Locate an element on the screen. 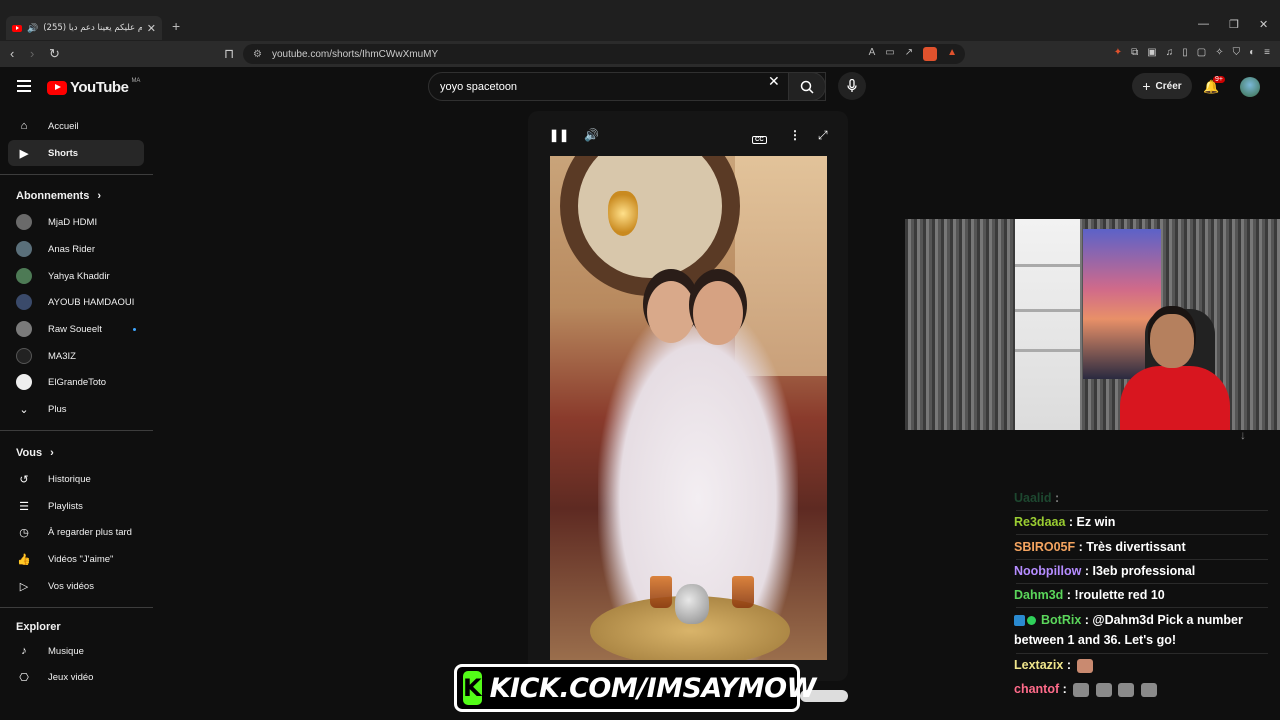  sidebar-item-playlists: ☰ Playlists is located at coordinates (76, 506).